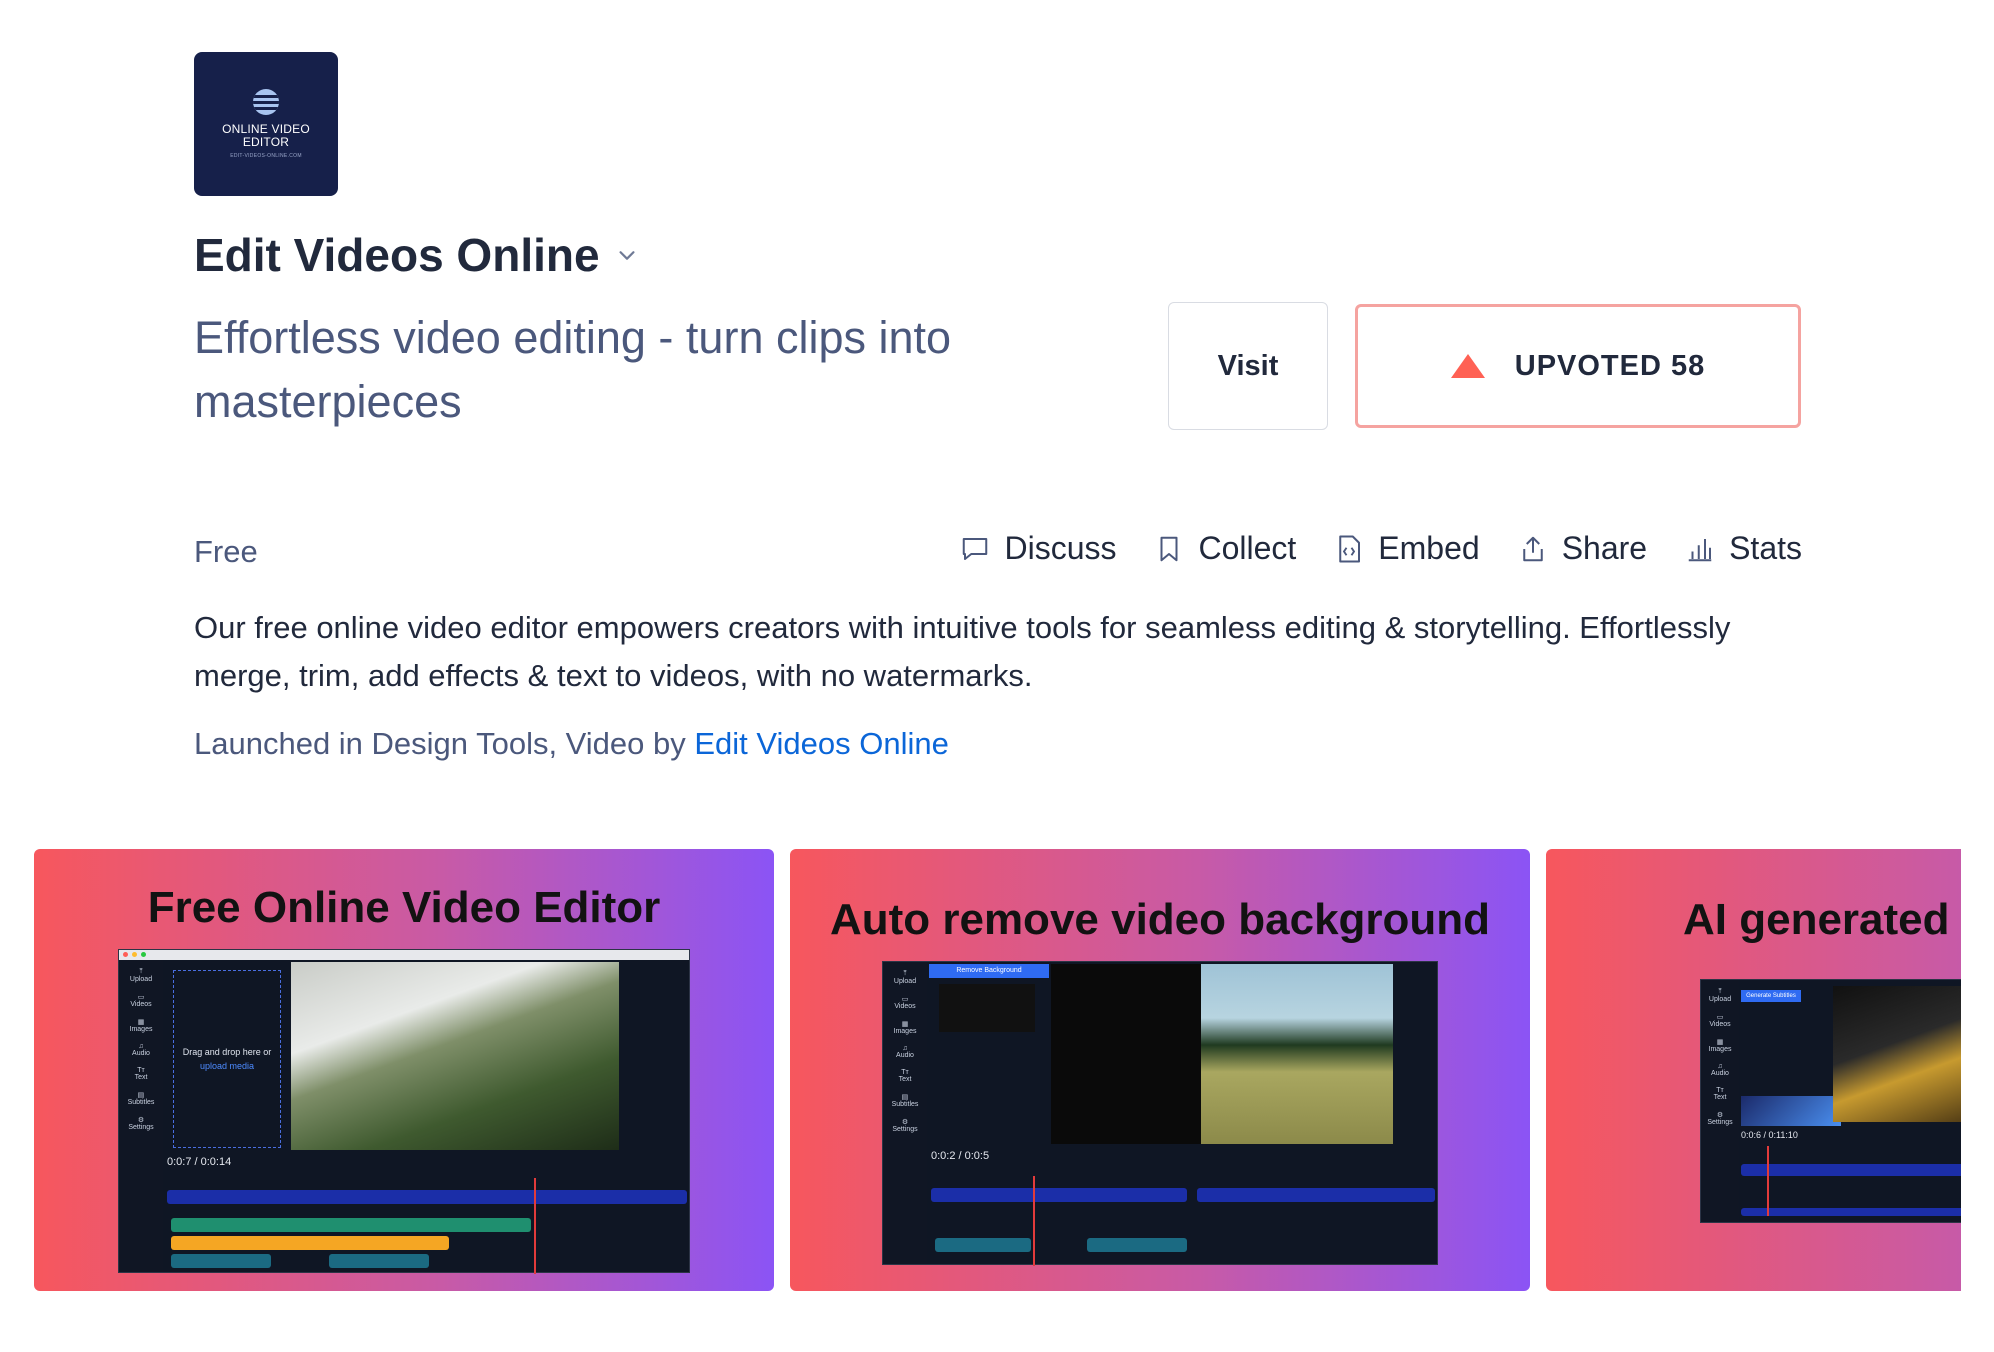 The width and height of the screenshot is (1994, 1352). I want to click on maker-link: Edit Videos Online, so click(821, 743).